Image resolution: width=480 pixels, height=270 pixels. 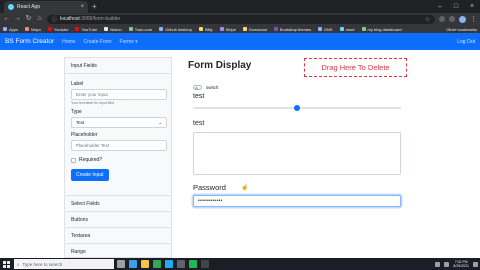 What do you see at coordinates (355, 67) in the screenshot?
I see `delete-drop-zone: Drag Here To Delete` at bounding box center [355, 67].